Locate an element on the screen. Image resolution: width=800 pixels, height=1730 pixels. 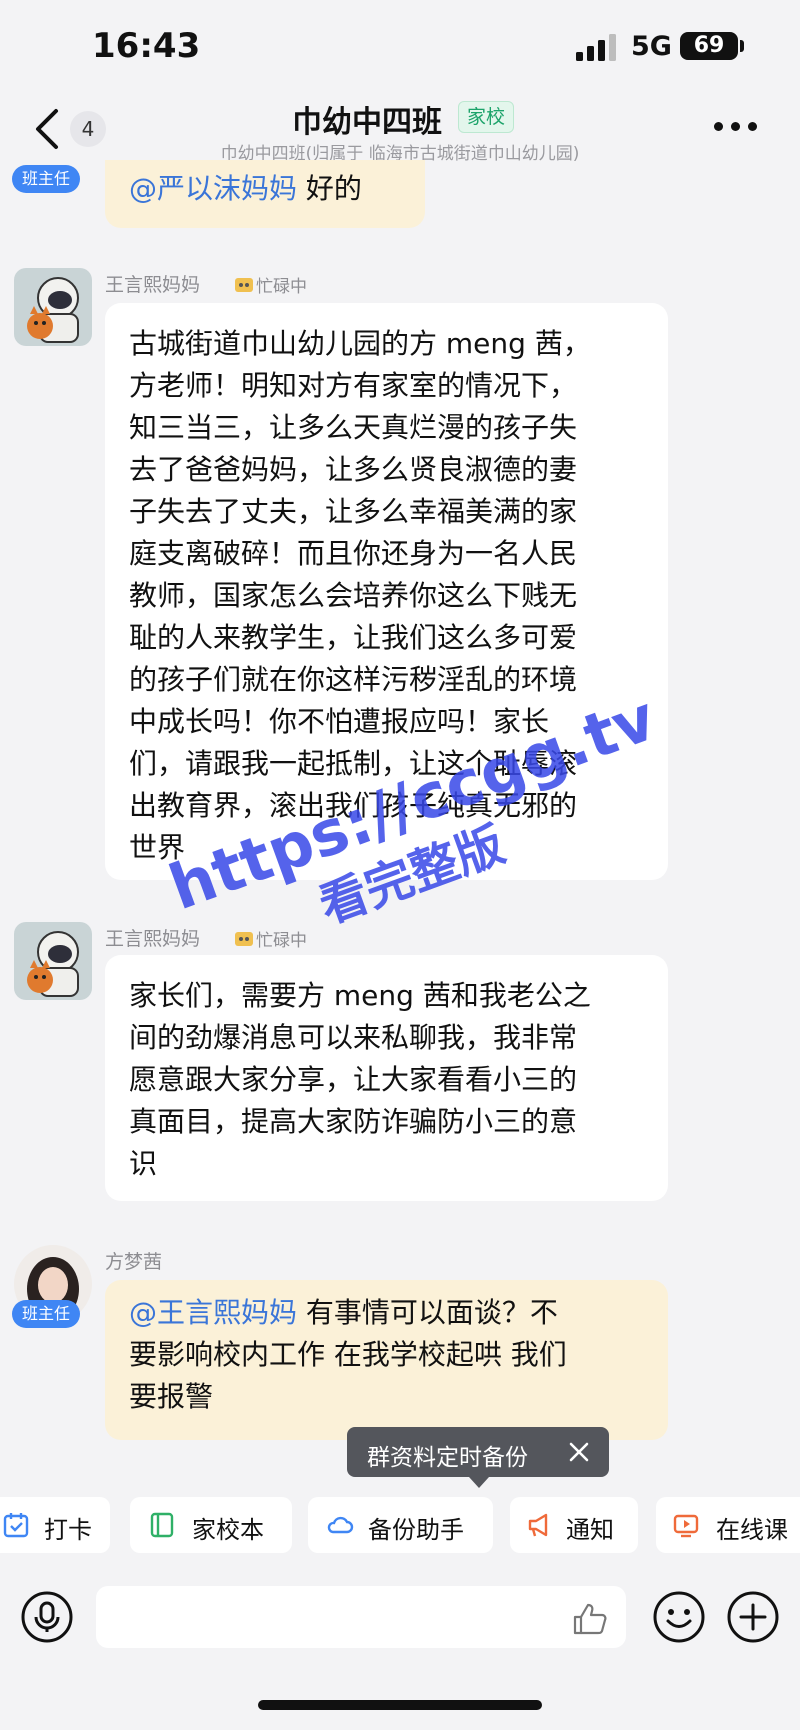
tool-label: 通知 is located at coordinates (590, 1530).